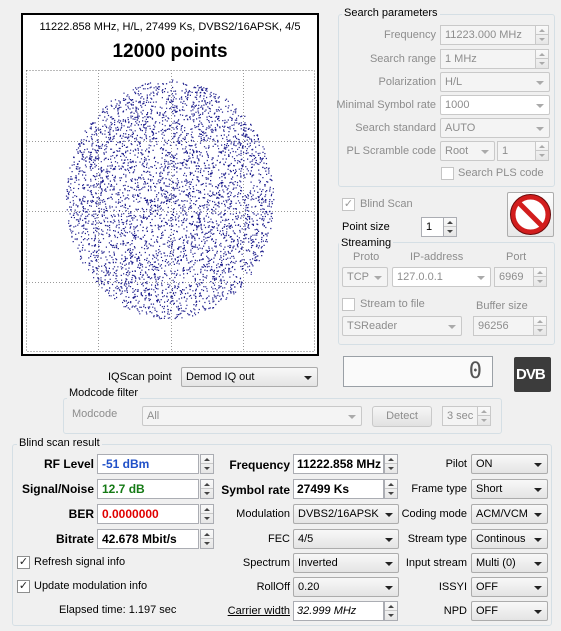 The height and width of the screenshot is (631, 561). I want to click on streaming-title: Streaming, so click(366, 243).